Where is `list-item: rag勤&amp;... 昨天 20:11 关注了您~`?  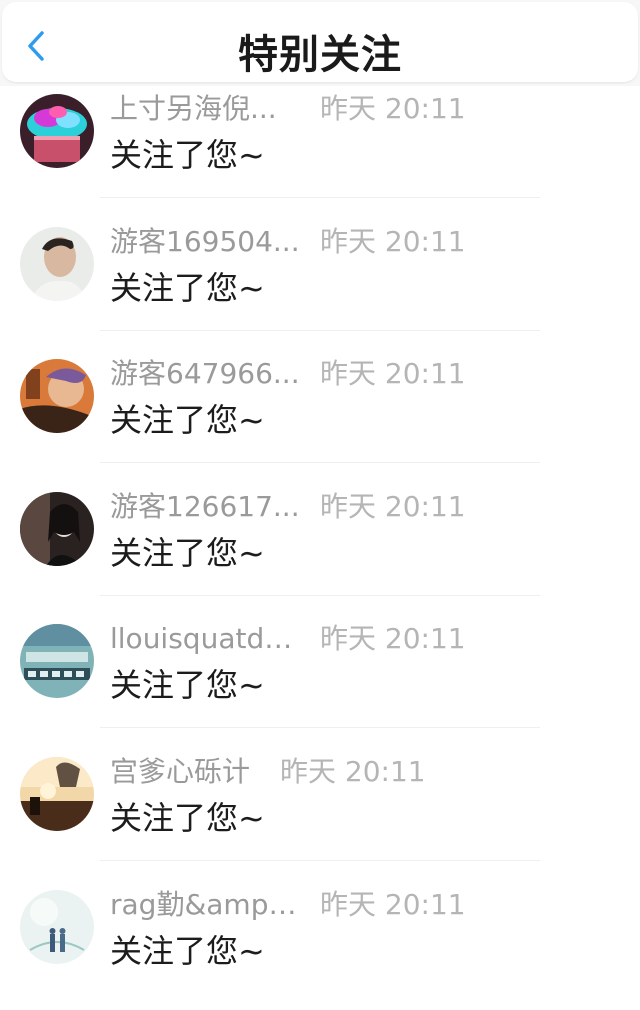 list-item: rag勤&amp;... 昨天 20:11 关注了您~ is located at coordinates (320, 946).